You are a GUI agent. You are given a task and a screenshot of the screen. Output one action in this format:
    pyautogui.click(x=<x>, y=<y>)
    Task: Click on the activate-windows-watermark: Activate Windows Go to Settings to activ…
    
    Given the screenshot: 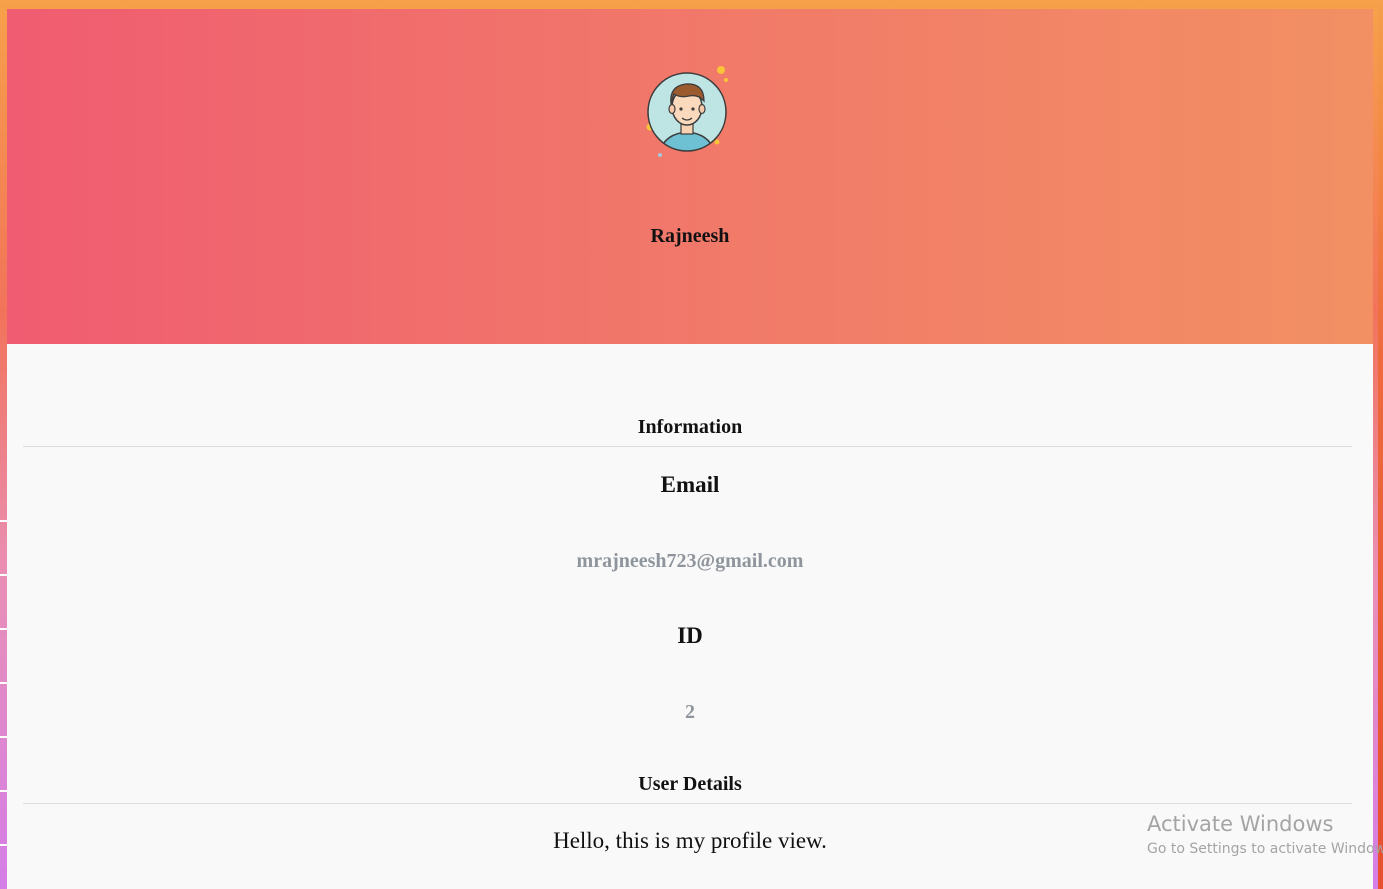 What is the action you would take?
    pyautogui.click(x=1265, y=835)
    